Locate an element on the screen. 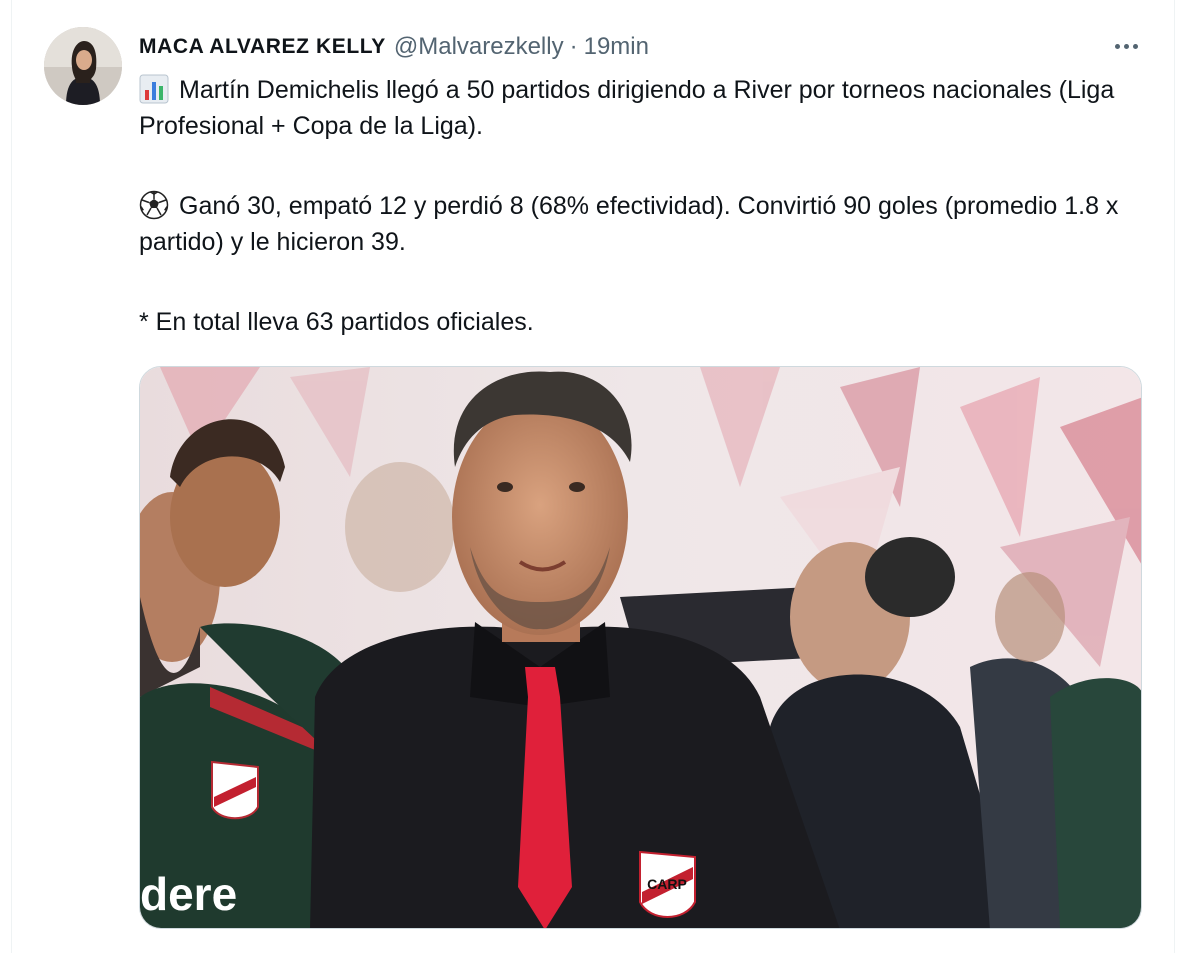 This screenshot has width=1200, height=953. badge-text: CARP is located at coordinates (667, 884).